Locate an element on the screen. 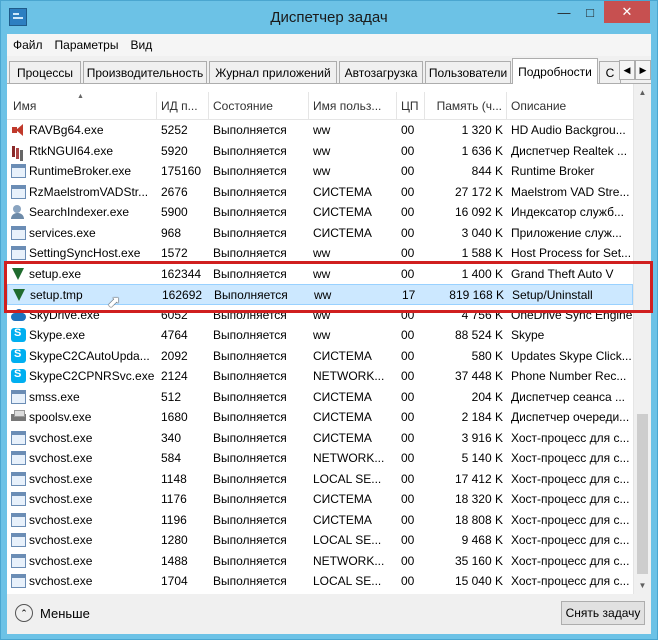 The width and height of the screenshot is (658, 640). cell-mem: 3 916 K is located at coordinates (482, 437).